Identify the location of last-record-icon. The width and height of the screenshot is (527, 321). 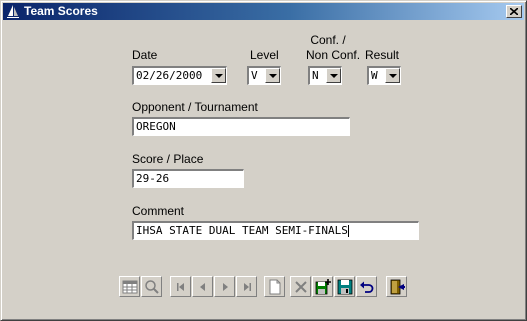
(247, 287).